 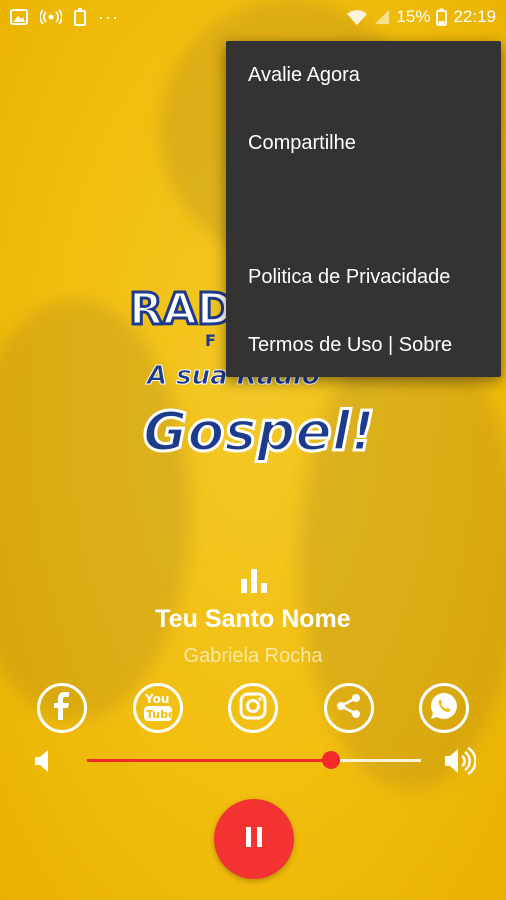 I want to click on whatsapp-icon, so click(x=444, y=708).